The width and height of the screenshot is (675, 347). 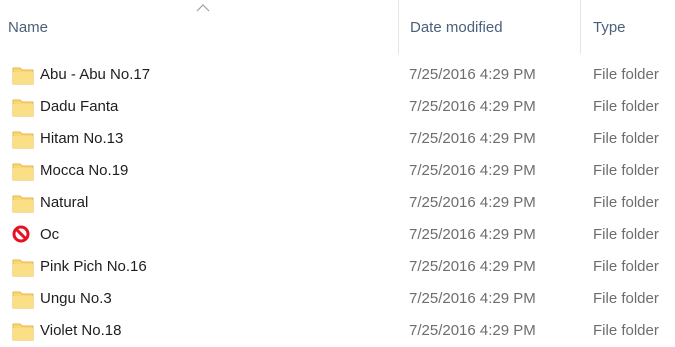 I want to click on file-name: Ungu No.3, so click(x=76, y=298).